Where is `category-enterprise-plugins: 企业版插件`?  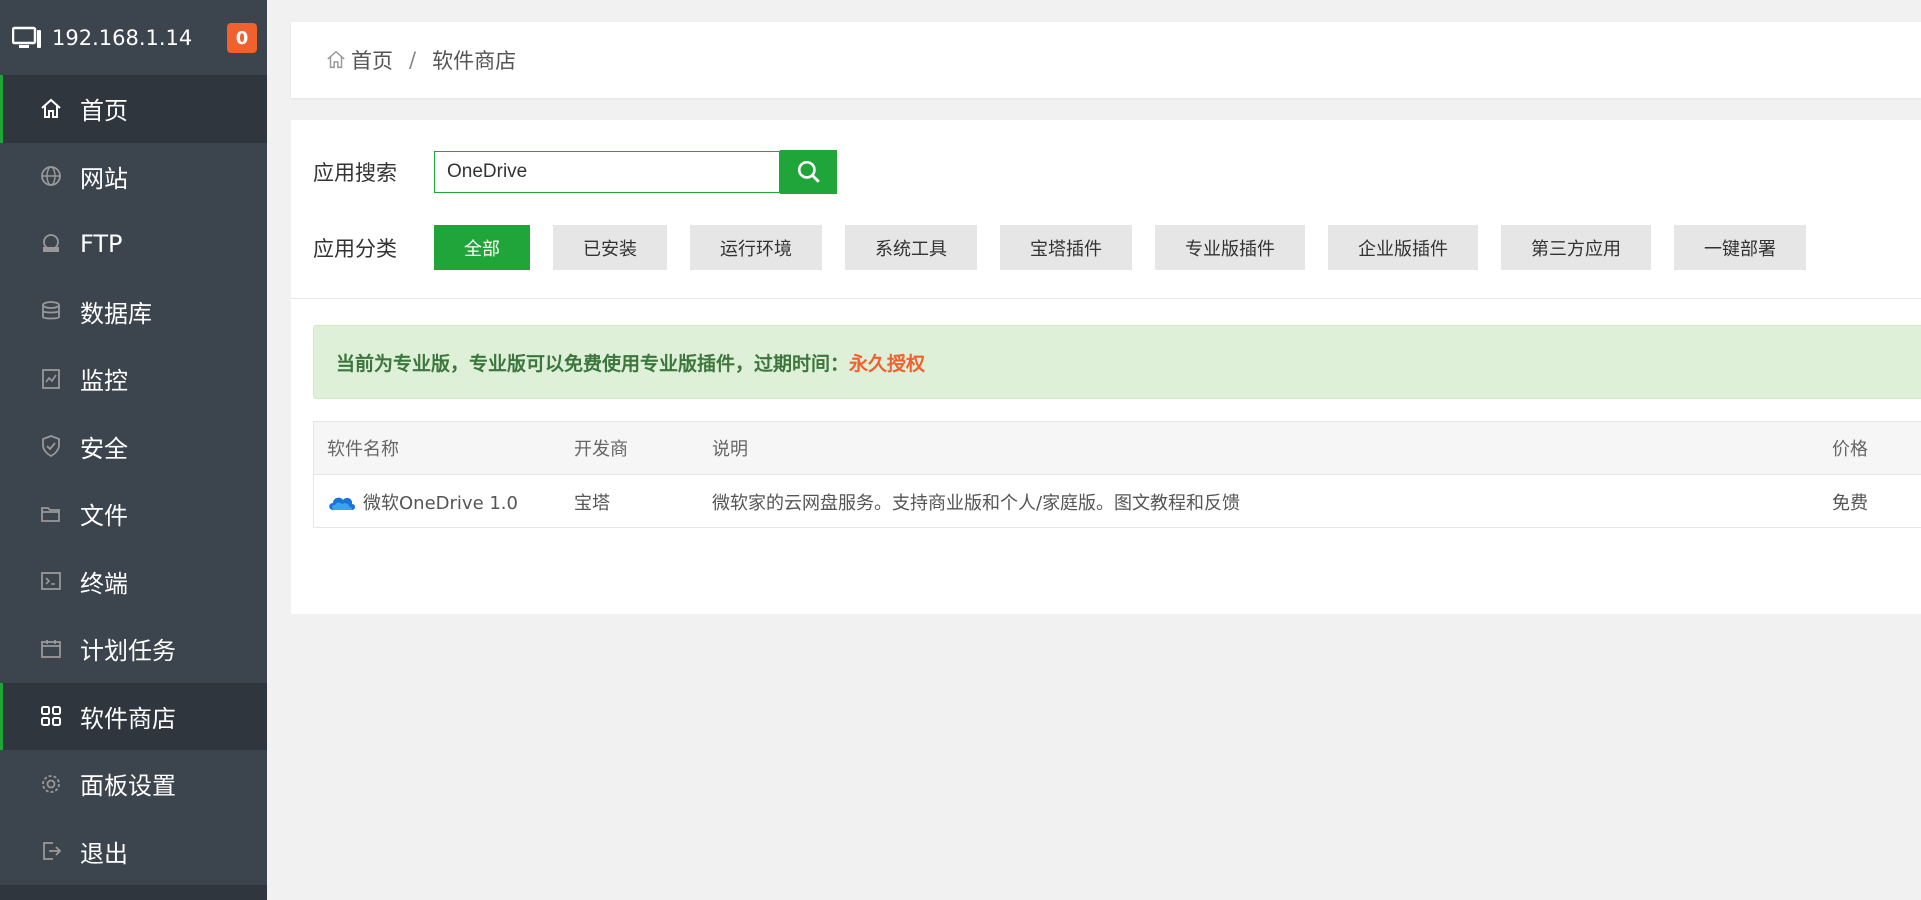
category-enterprise-plugins: 企业版插件 is located at coordinates (1403, 247).